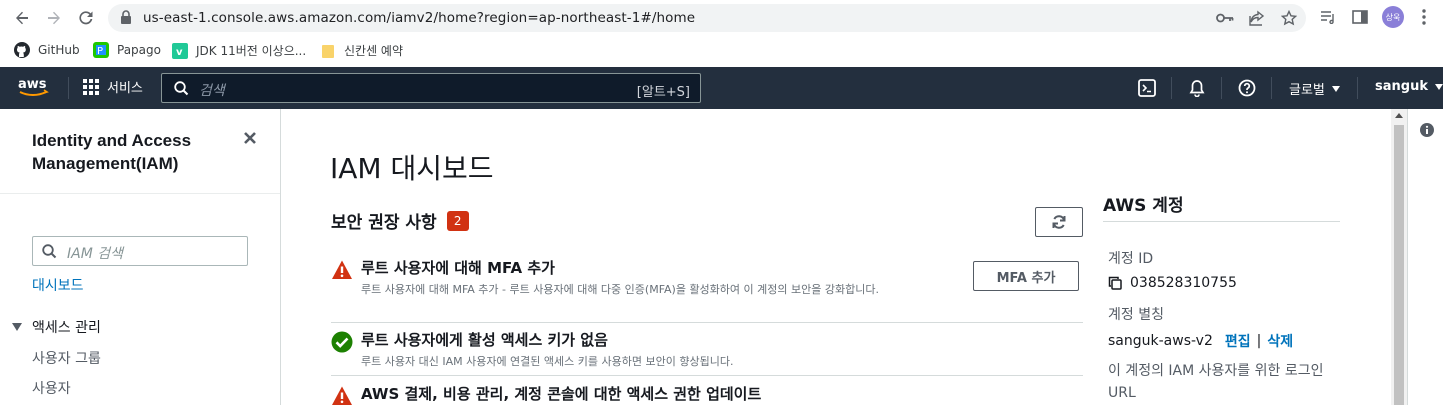 The image size is (1443, 412). I want to click on recommendation-billing-access: AWS 결제, 비용 관리, 계정 콘솔에 대한 액세스 권한 업데이트, so click(707, 395).